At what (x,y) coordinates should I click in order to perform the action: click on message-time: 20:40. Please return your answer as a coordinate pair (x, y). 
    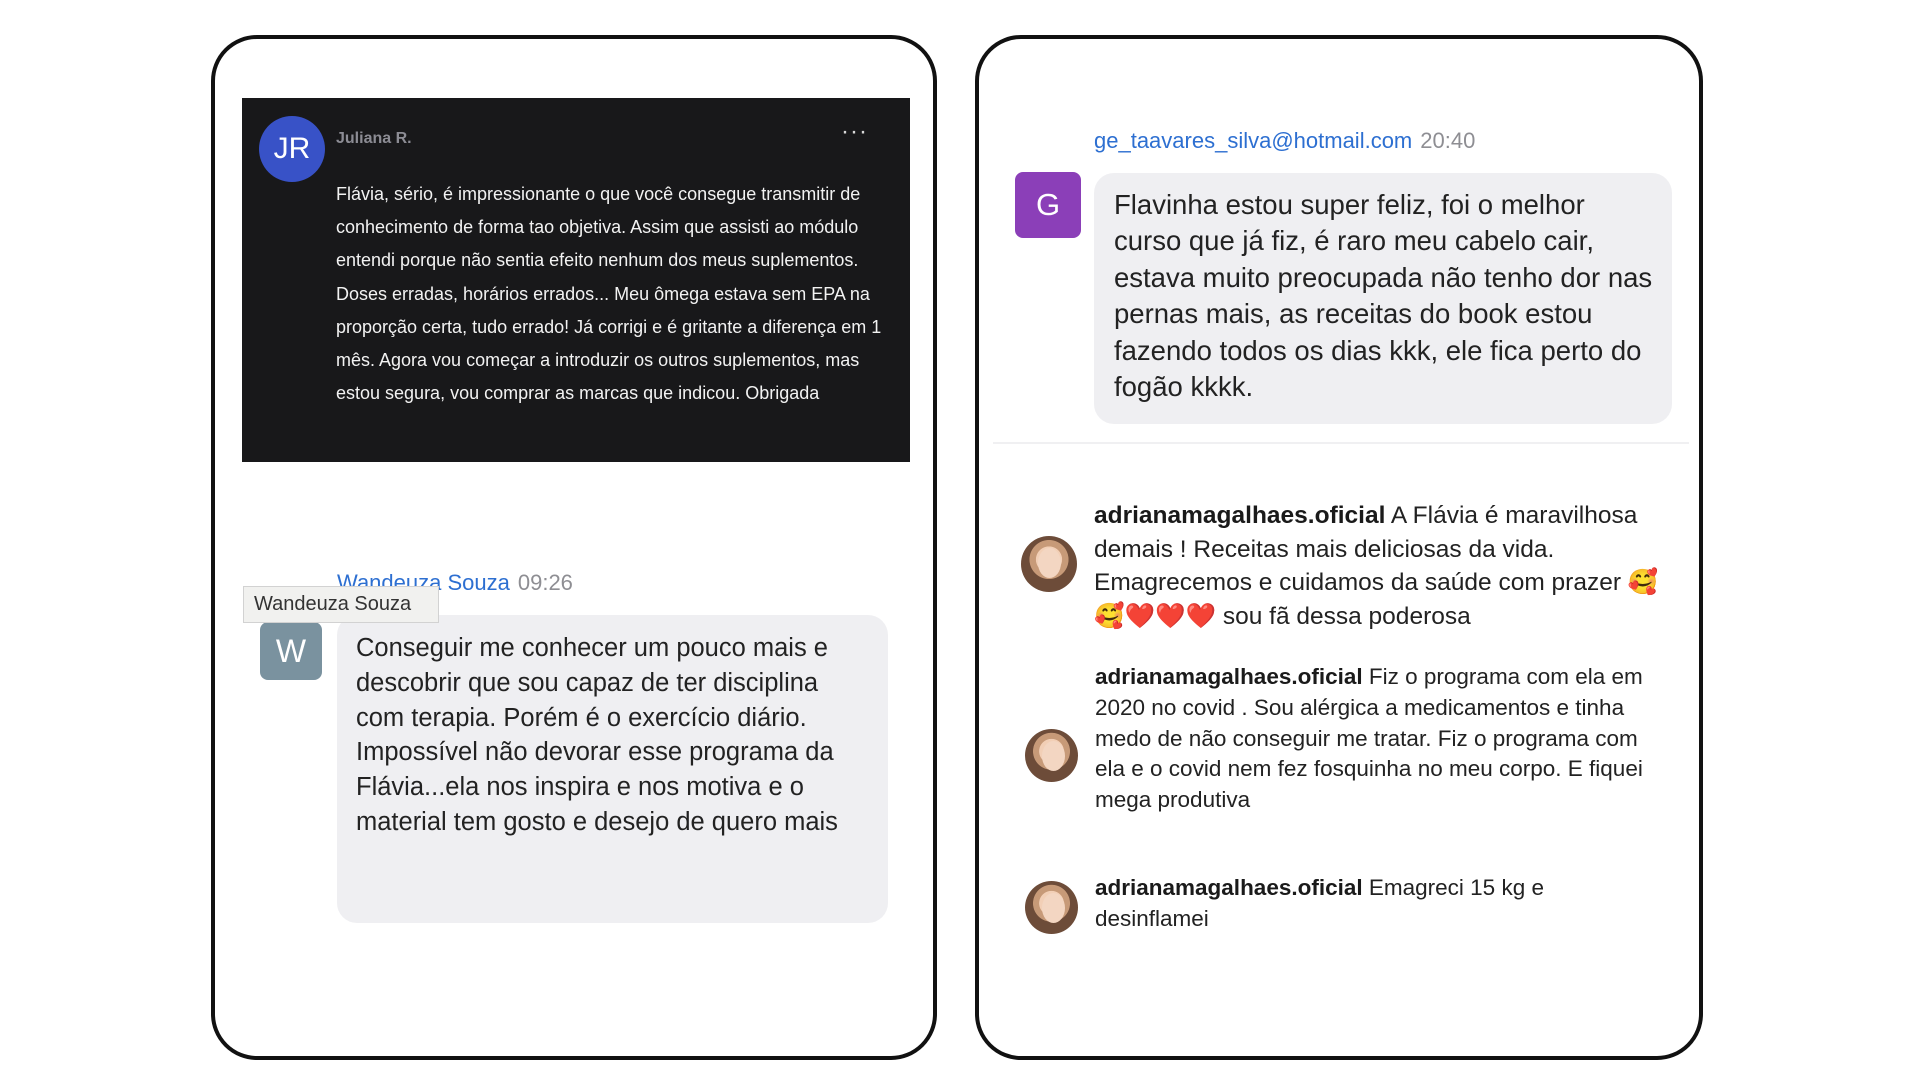
    Looking at the image, I should click on (1448, 140).